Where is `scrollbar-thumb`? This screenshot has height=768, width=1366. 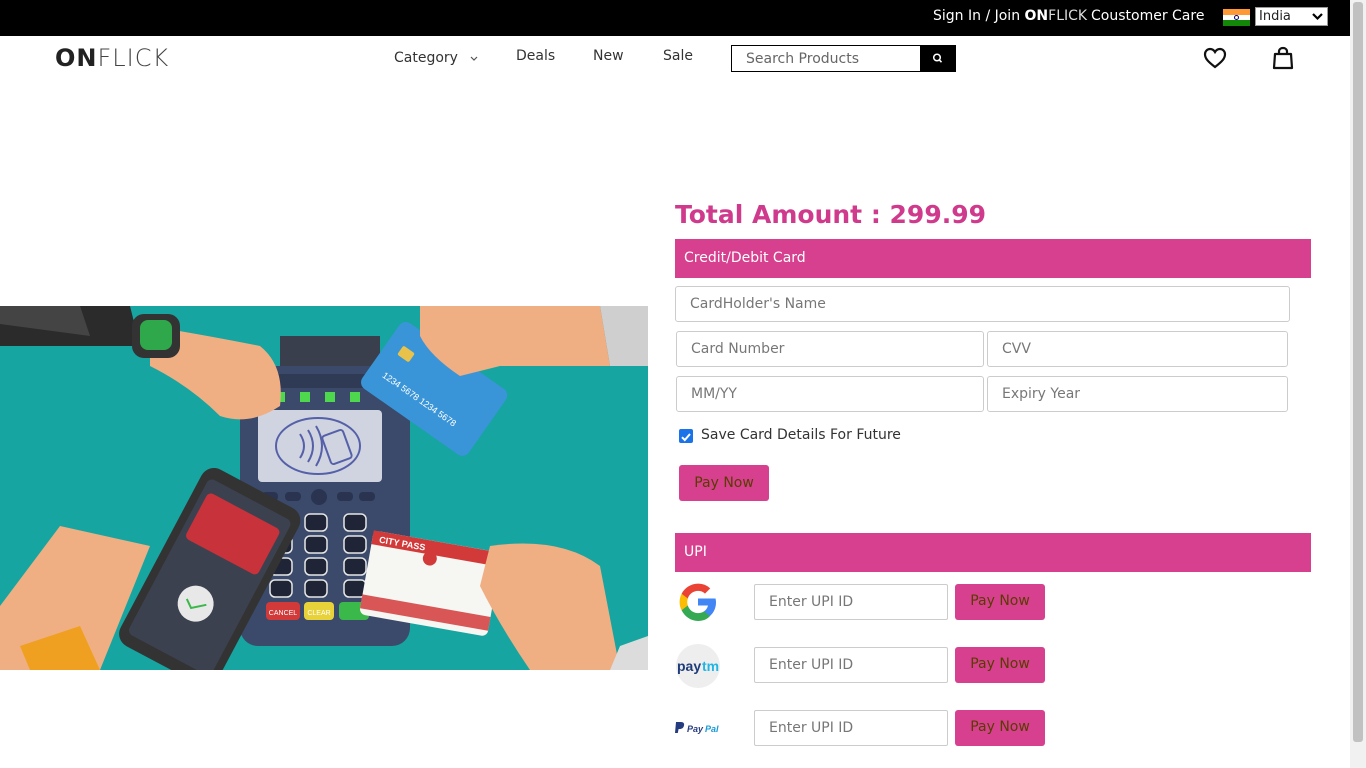 scrollbar-thumb is located at coordinates (1358, 372).